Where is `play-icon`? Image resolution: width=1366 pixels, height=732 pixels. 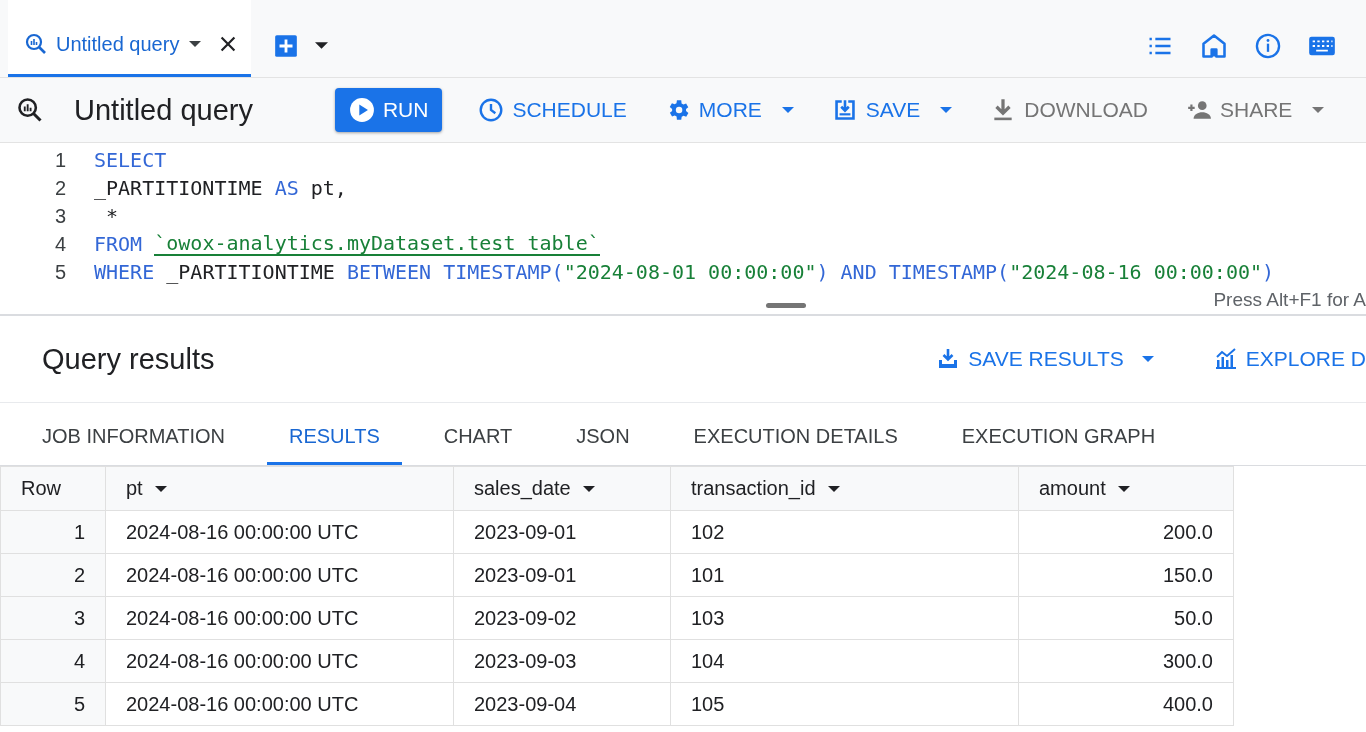
play-icon is located at coordinates (361, 110).